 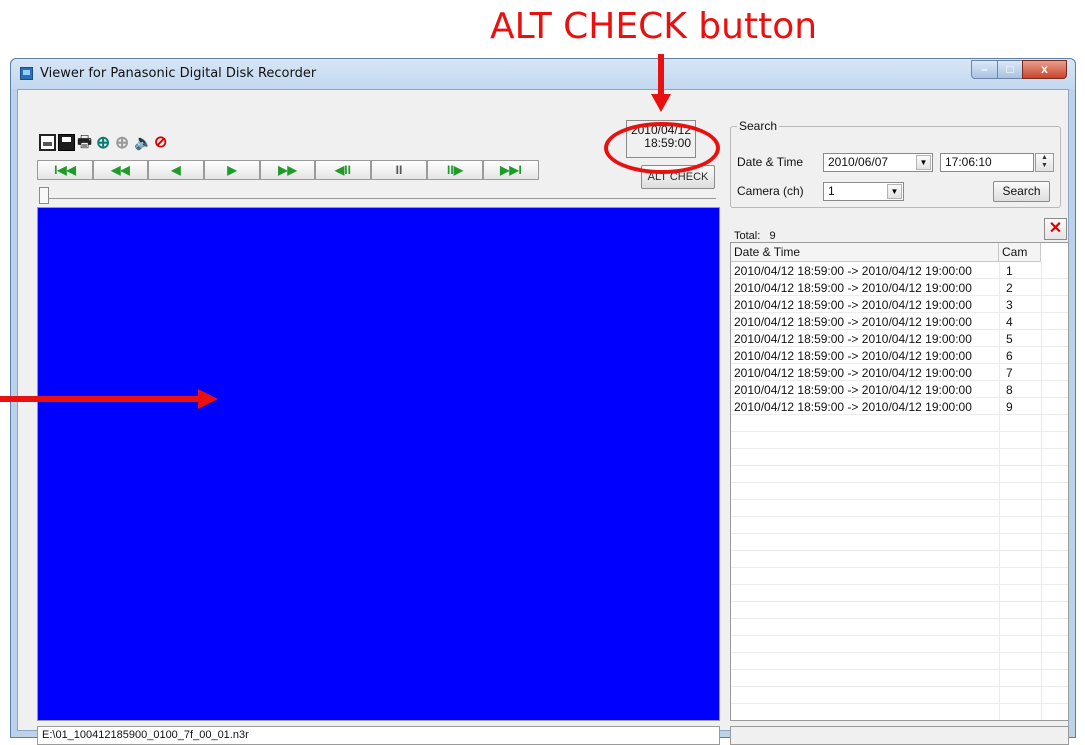 I want to click on column-header-cam: Cam, so click(x=1020, y=252).